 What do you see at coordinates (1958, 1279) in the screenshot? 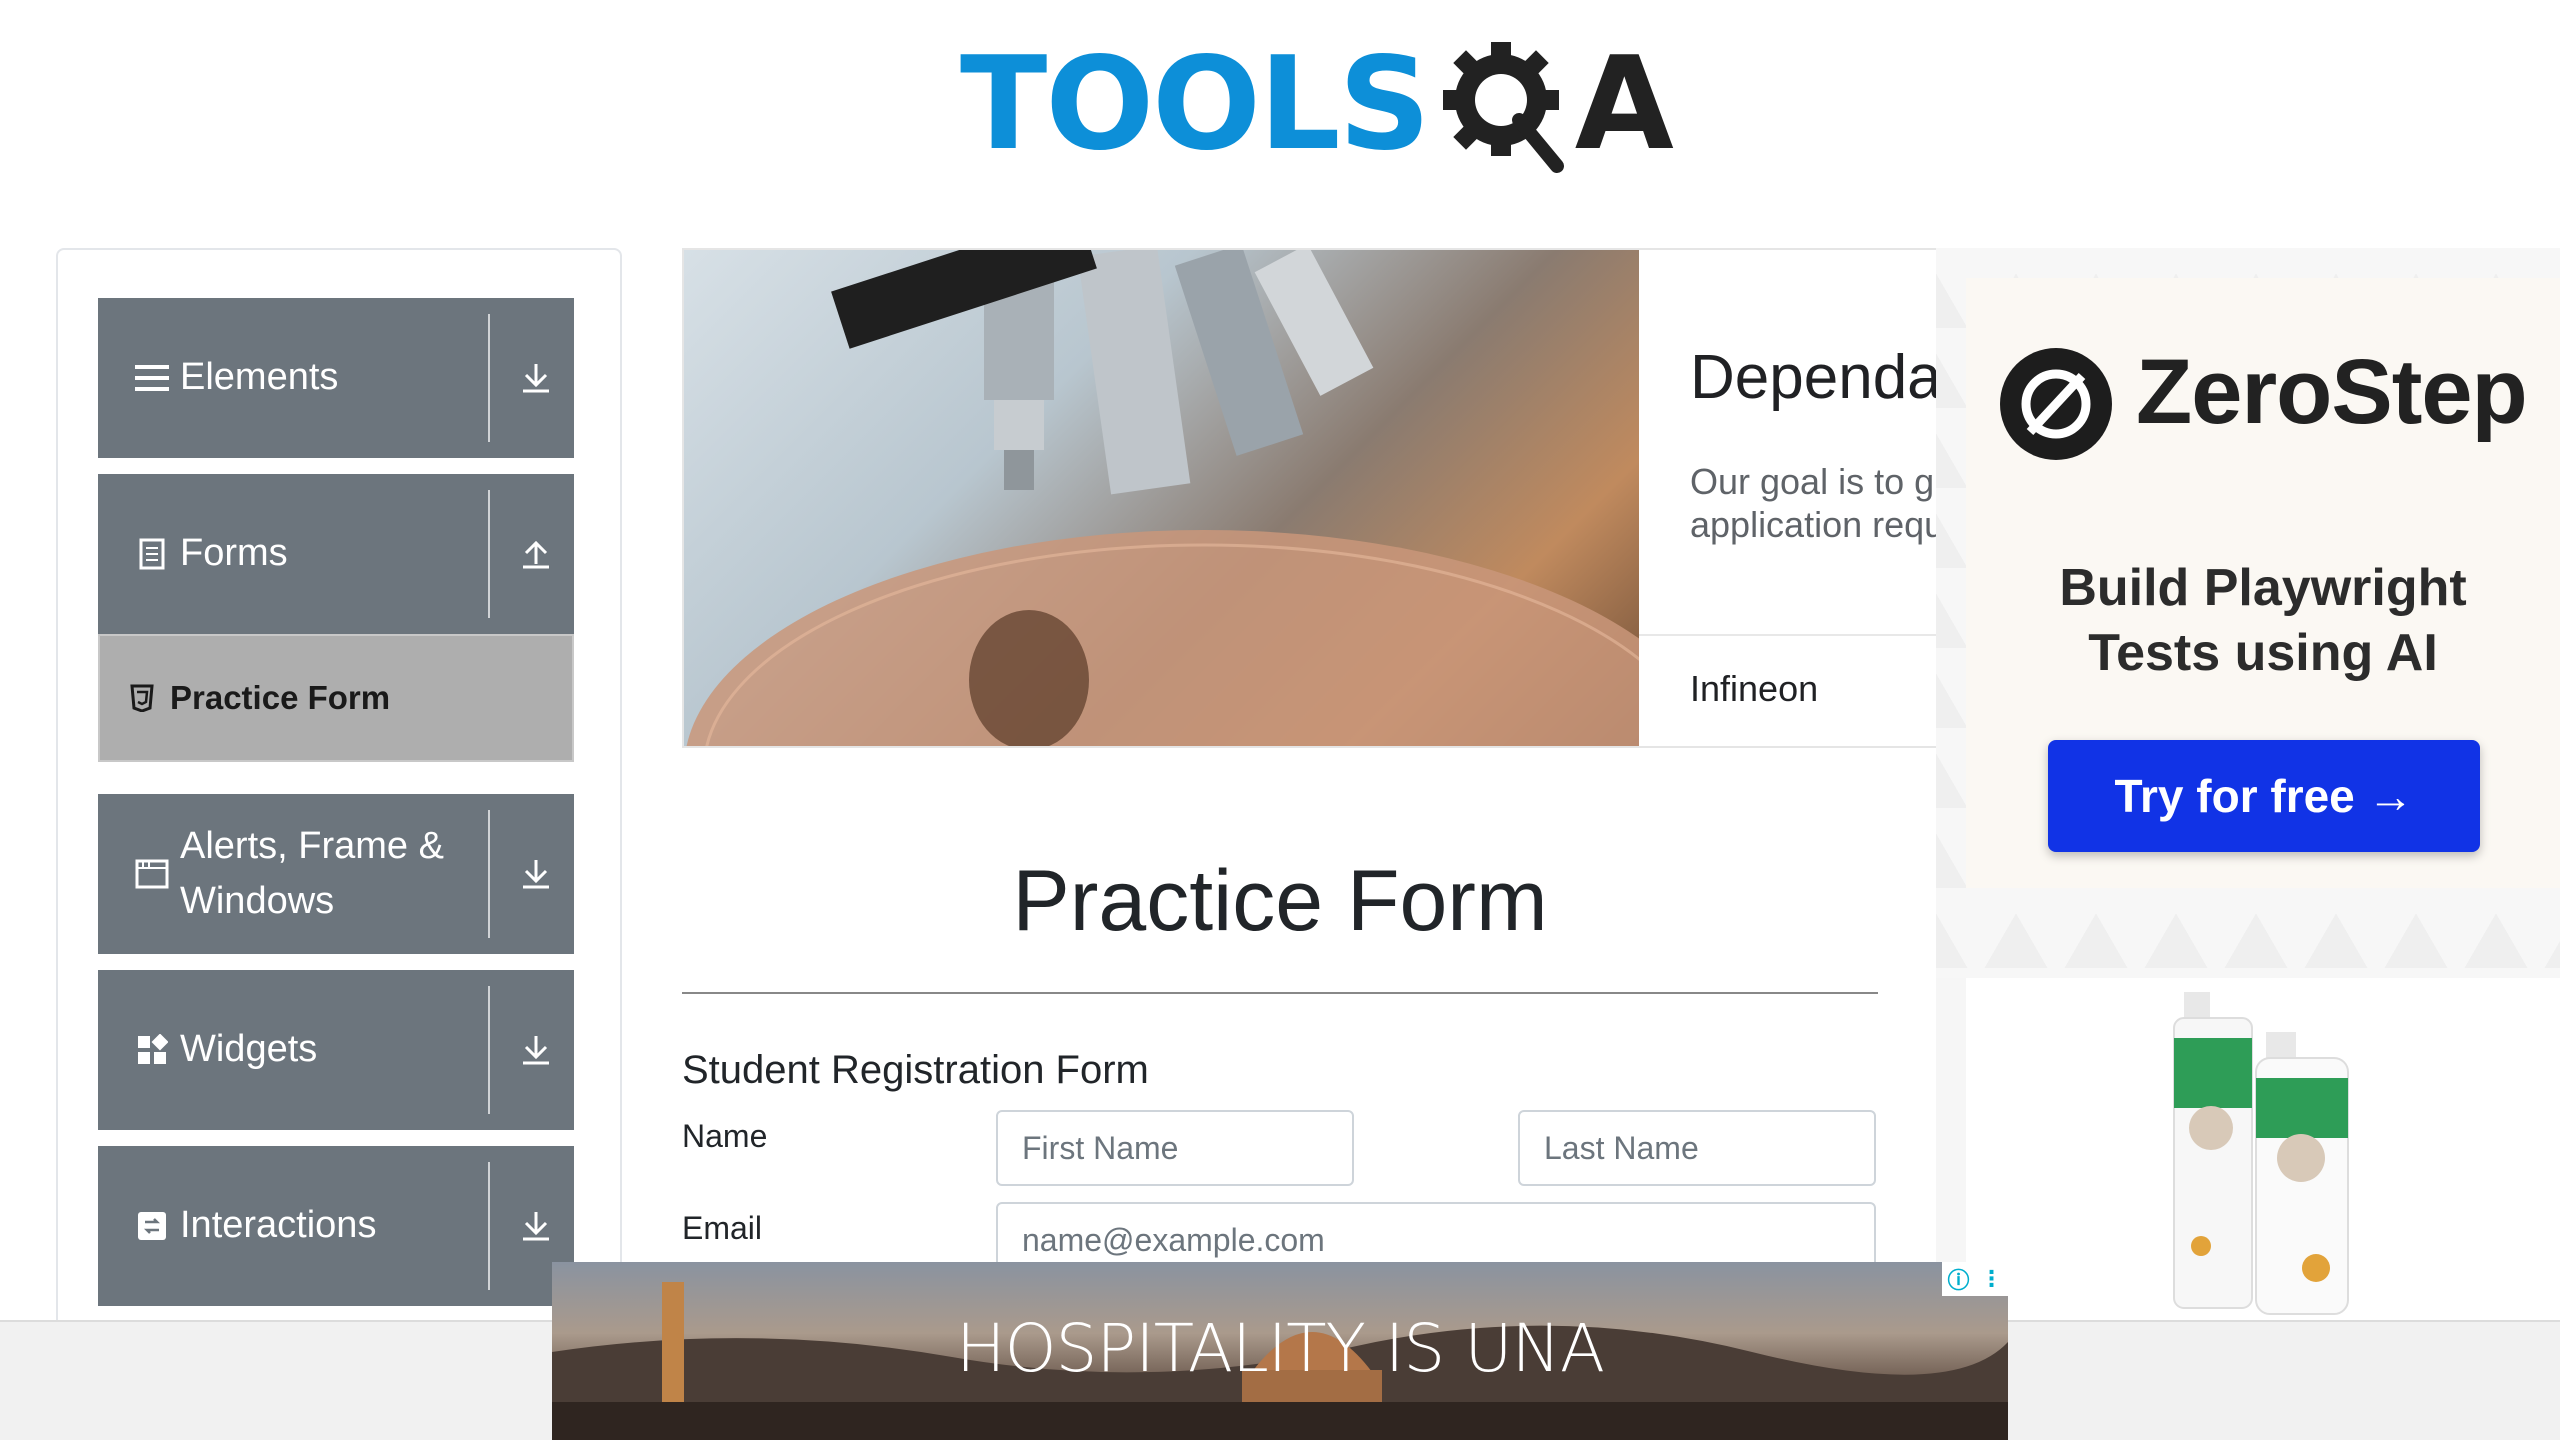
I see `info-icon: ⓘ` at bounding box center [1958, 1279].